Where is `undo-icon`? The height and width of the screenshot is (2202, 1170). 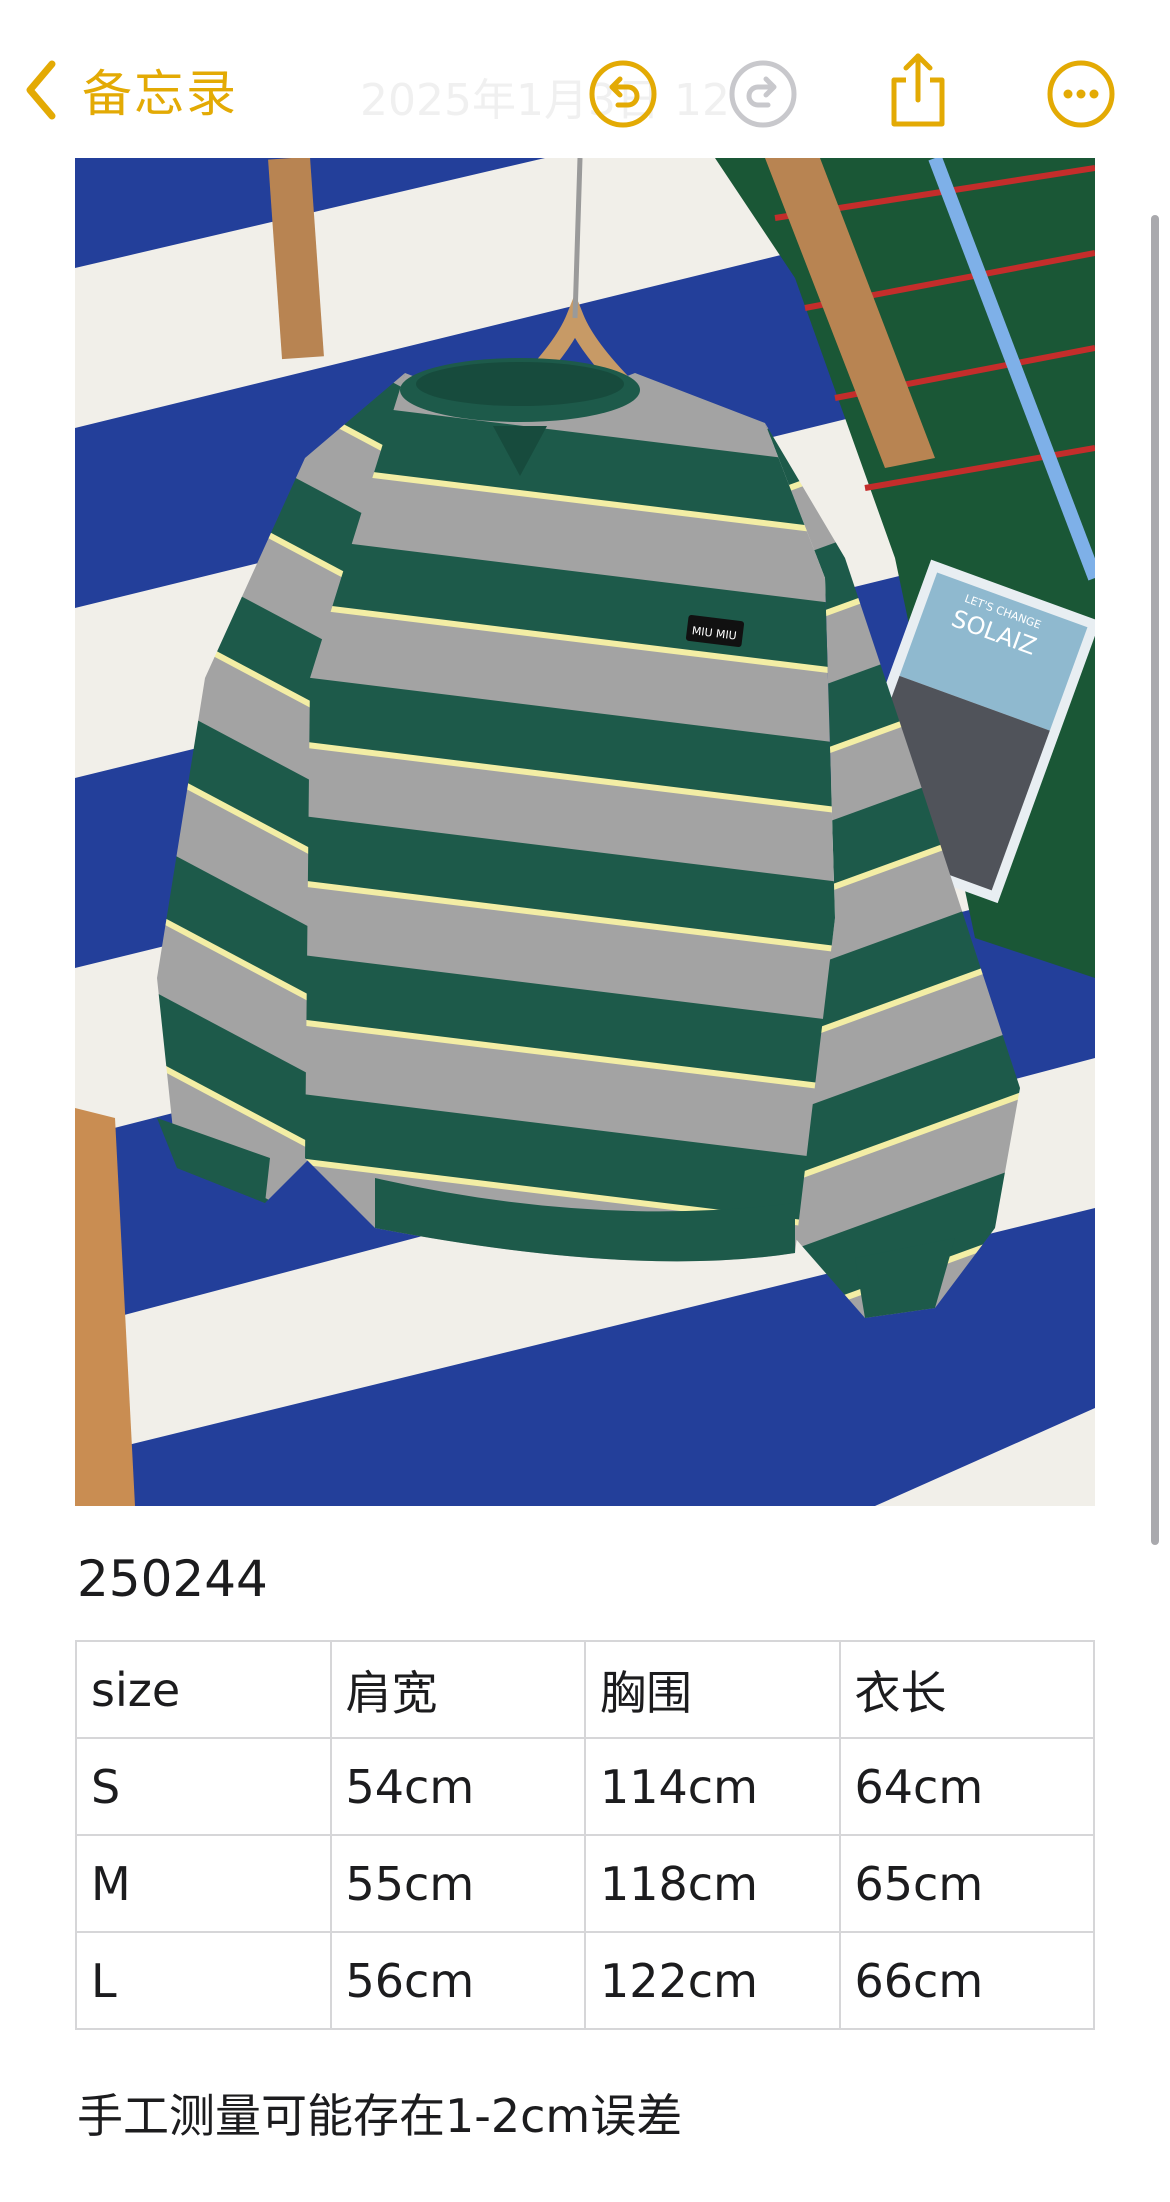 undo-icon is located at coordinates (623, 94).